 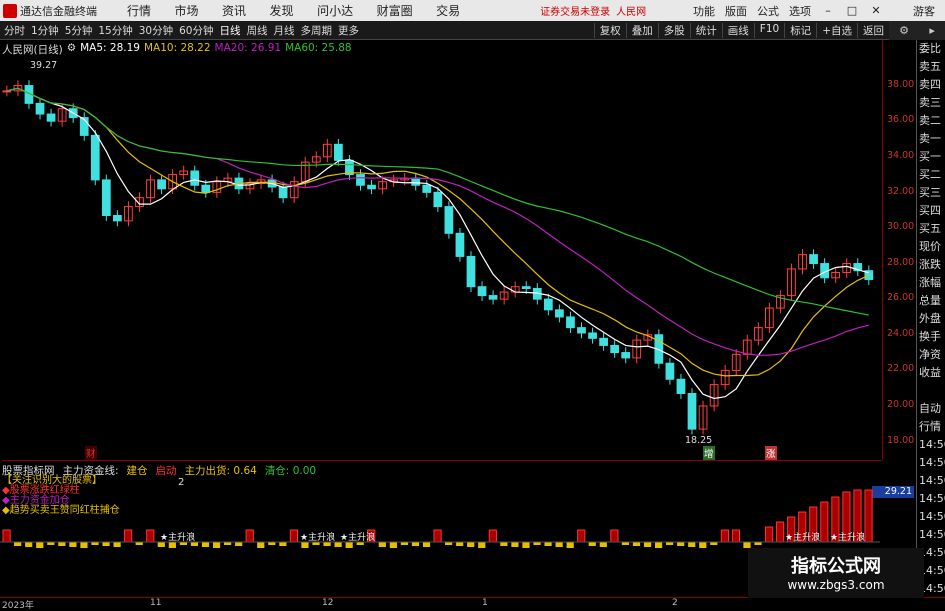 I want to click on menu-item-gongshi: 公式, so click(x=768, y=11).